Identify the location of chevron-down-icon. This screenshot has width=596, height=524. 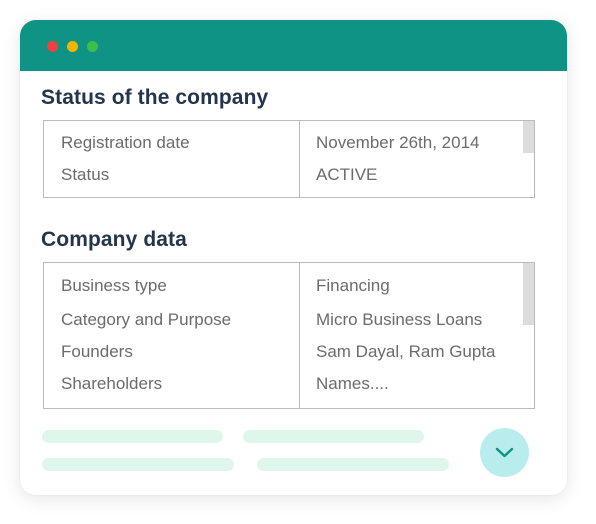
(504, 452).